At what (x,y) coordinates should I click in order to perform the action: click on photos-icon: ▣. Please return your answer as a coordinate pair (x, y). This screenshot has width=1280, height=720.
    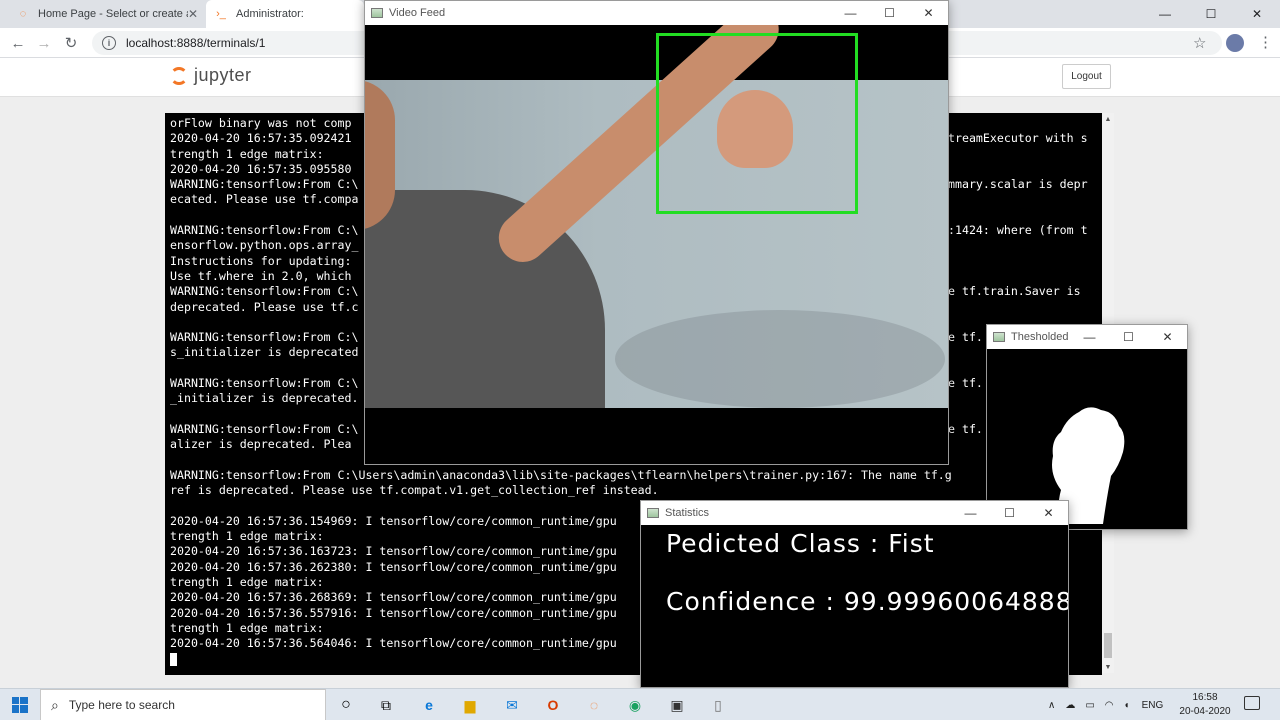
    Looking at the image, I should click on (677, 705).